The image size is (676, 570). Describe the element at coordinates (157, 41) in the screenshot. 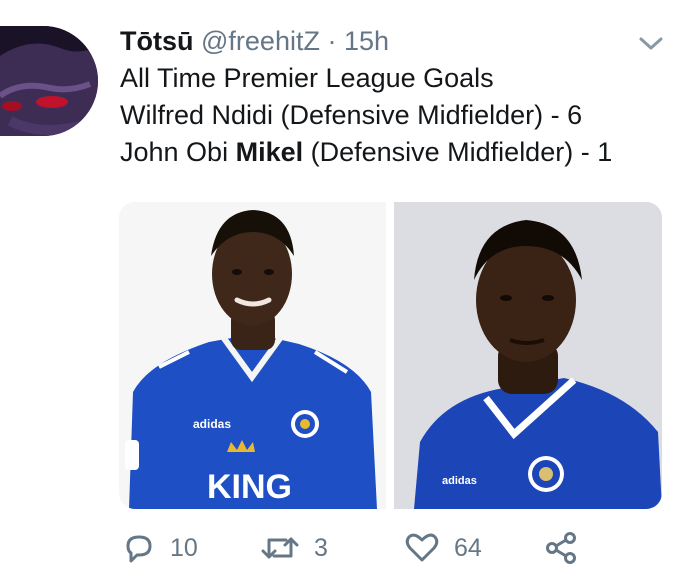

I see `display-name: Tōtsū` at that location.